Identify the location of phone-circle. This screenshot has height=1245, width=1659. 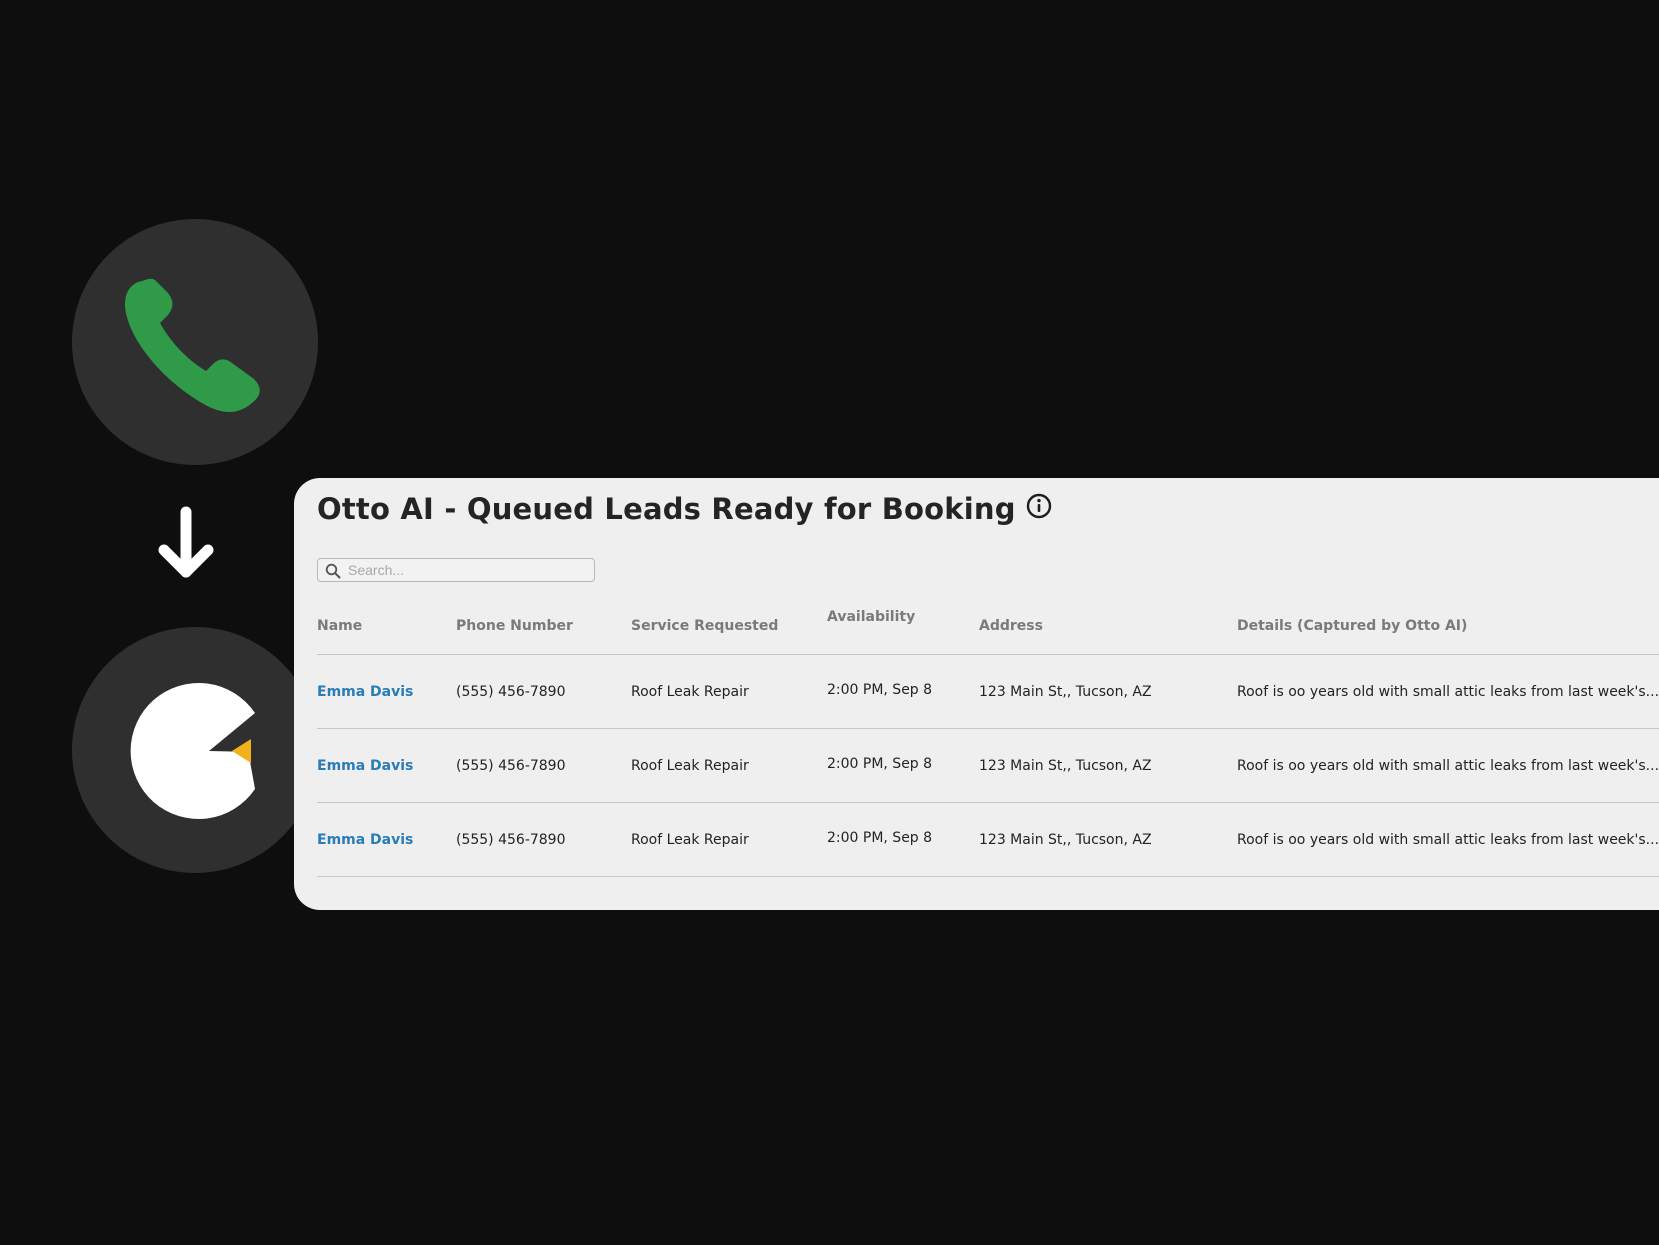
(195, 342).